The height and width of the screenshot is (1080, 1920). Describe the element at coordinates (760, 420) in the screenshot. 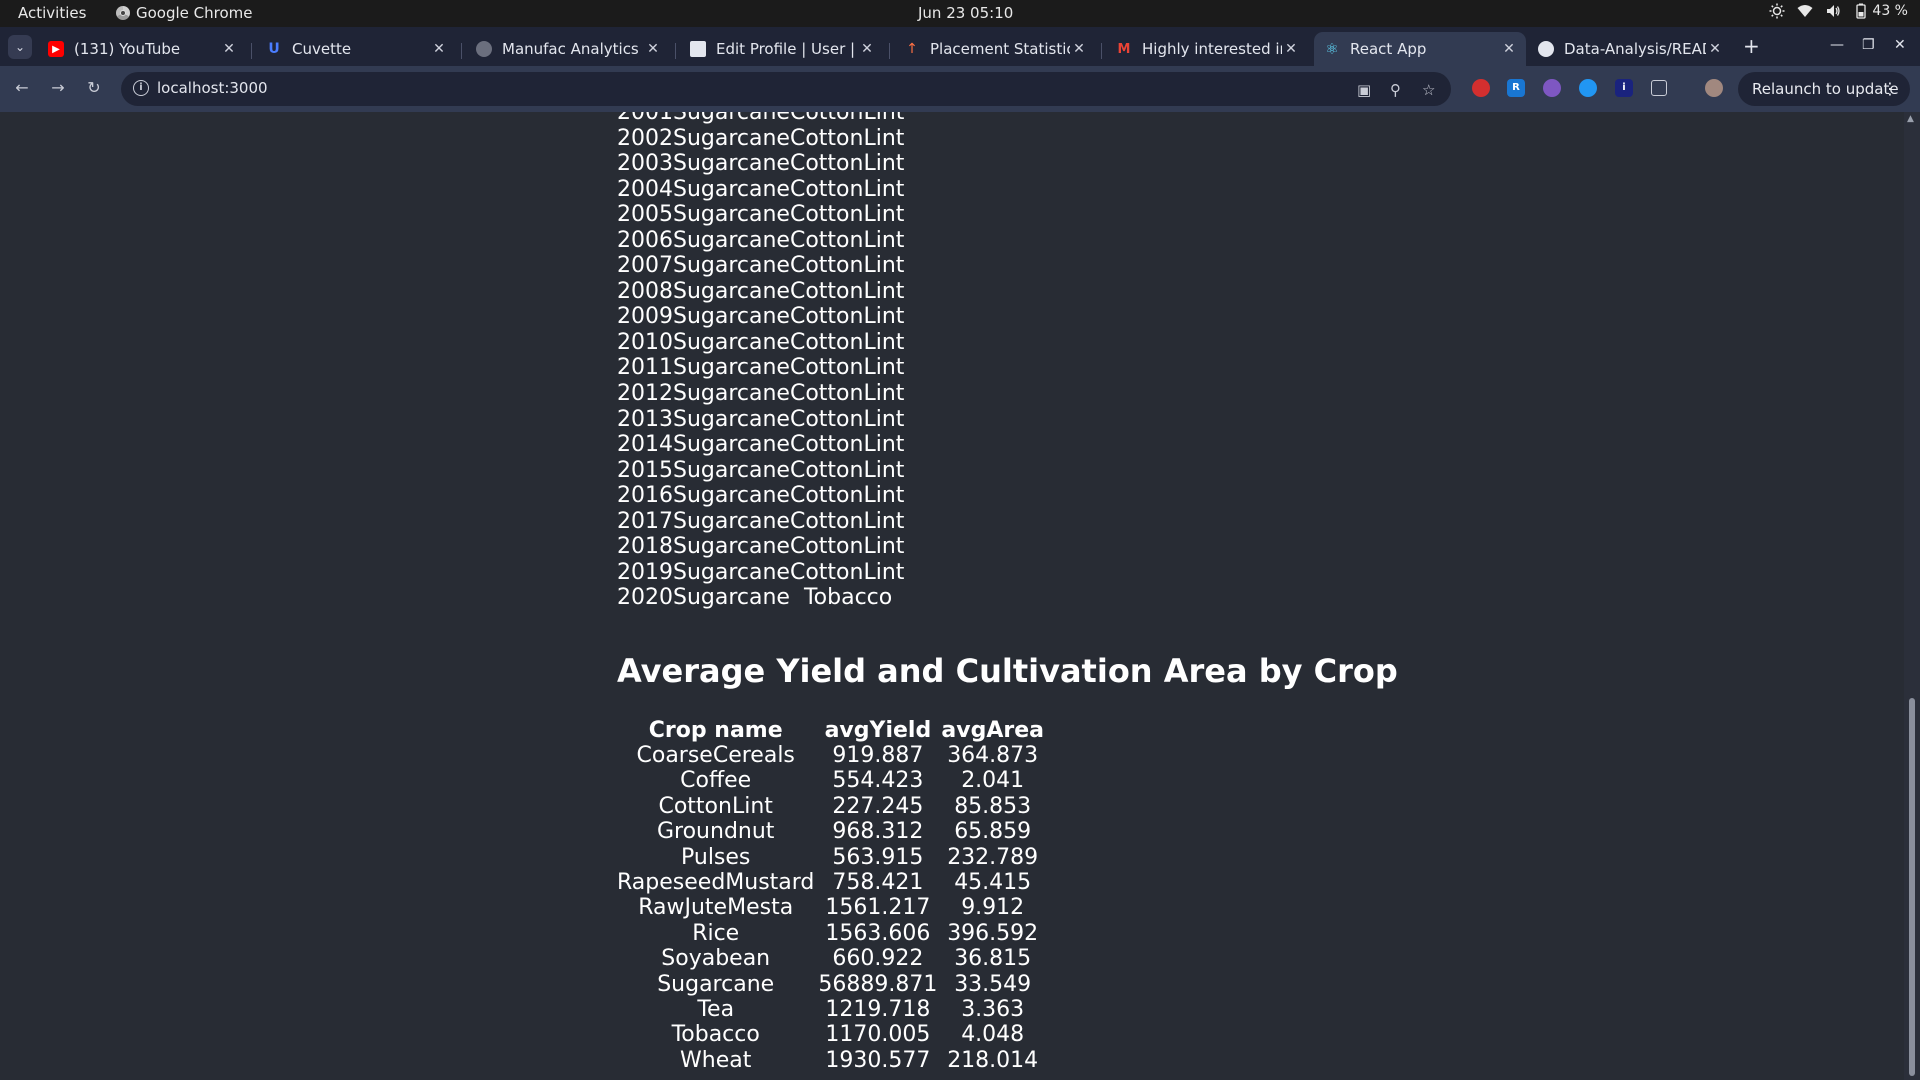

I see `year-row: 2013 Sugarcane CottonLint` at that location.